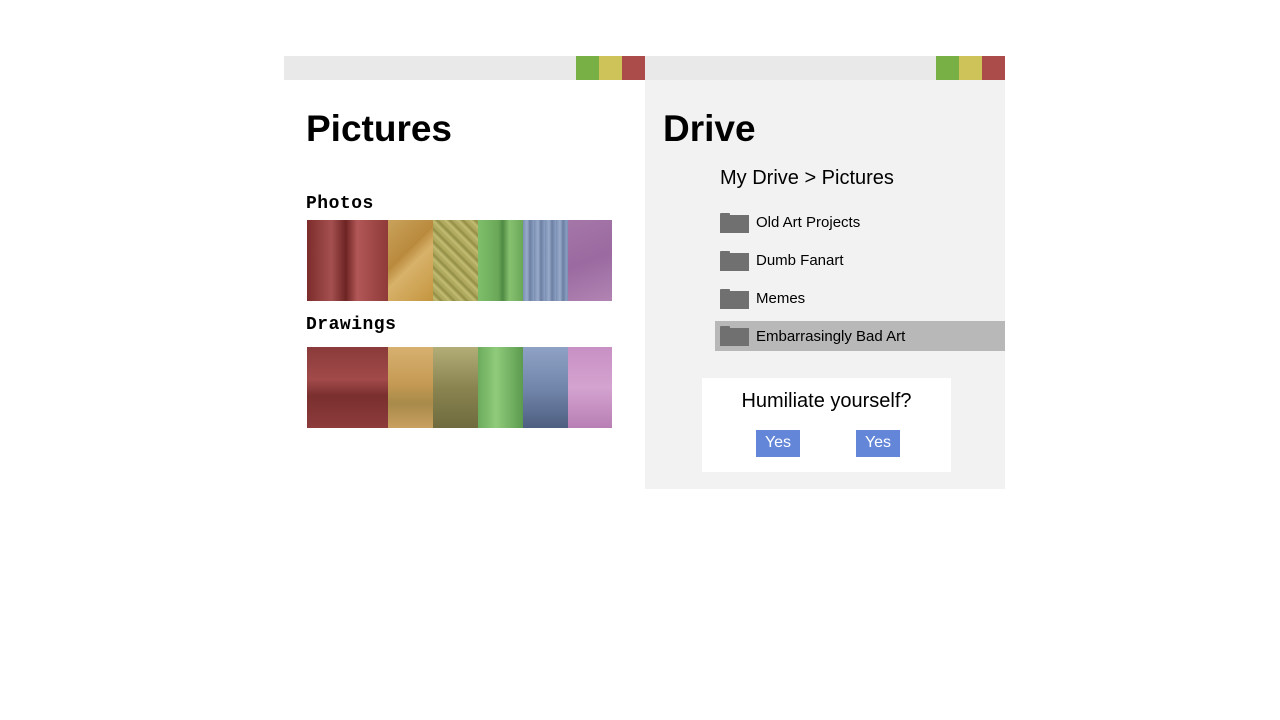 This screenshot has height=720, width=1280. I want to click on photo-thumbnail-blue, so click(545, 260).